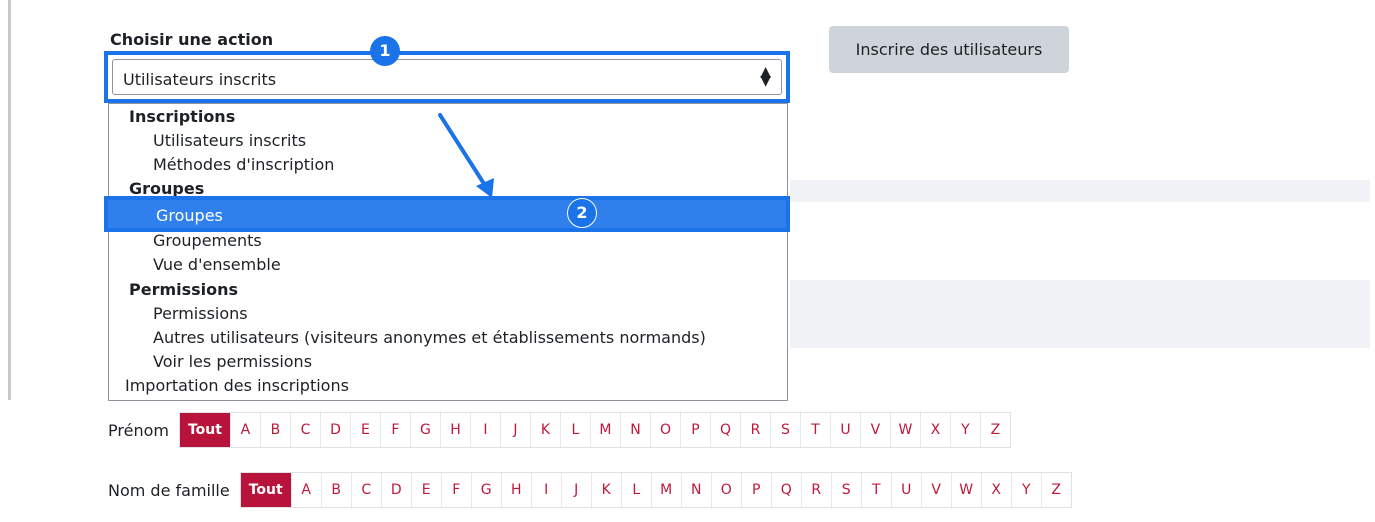 This screenshot has height=522, width=1375. Describe the element at coordinates (448, 265) in the screenshot. I see `option-overview: Vue d'ensemble` at that location.